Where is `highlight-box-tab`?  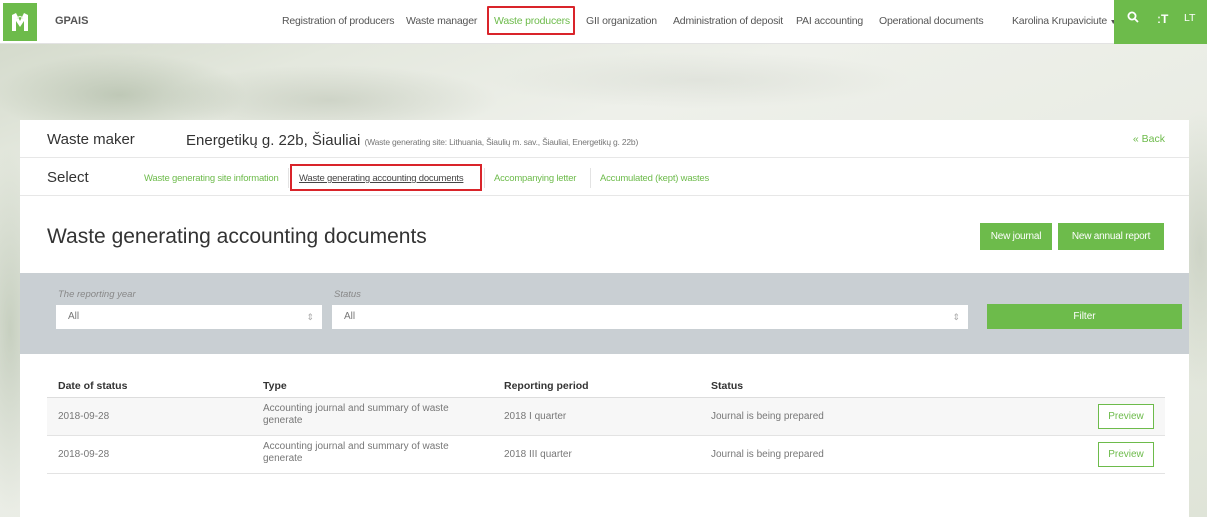
highlight-box-tab is located at coordinates (386, 177).